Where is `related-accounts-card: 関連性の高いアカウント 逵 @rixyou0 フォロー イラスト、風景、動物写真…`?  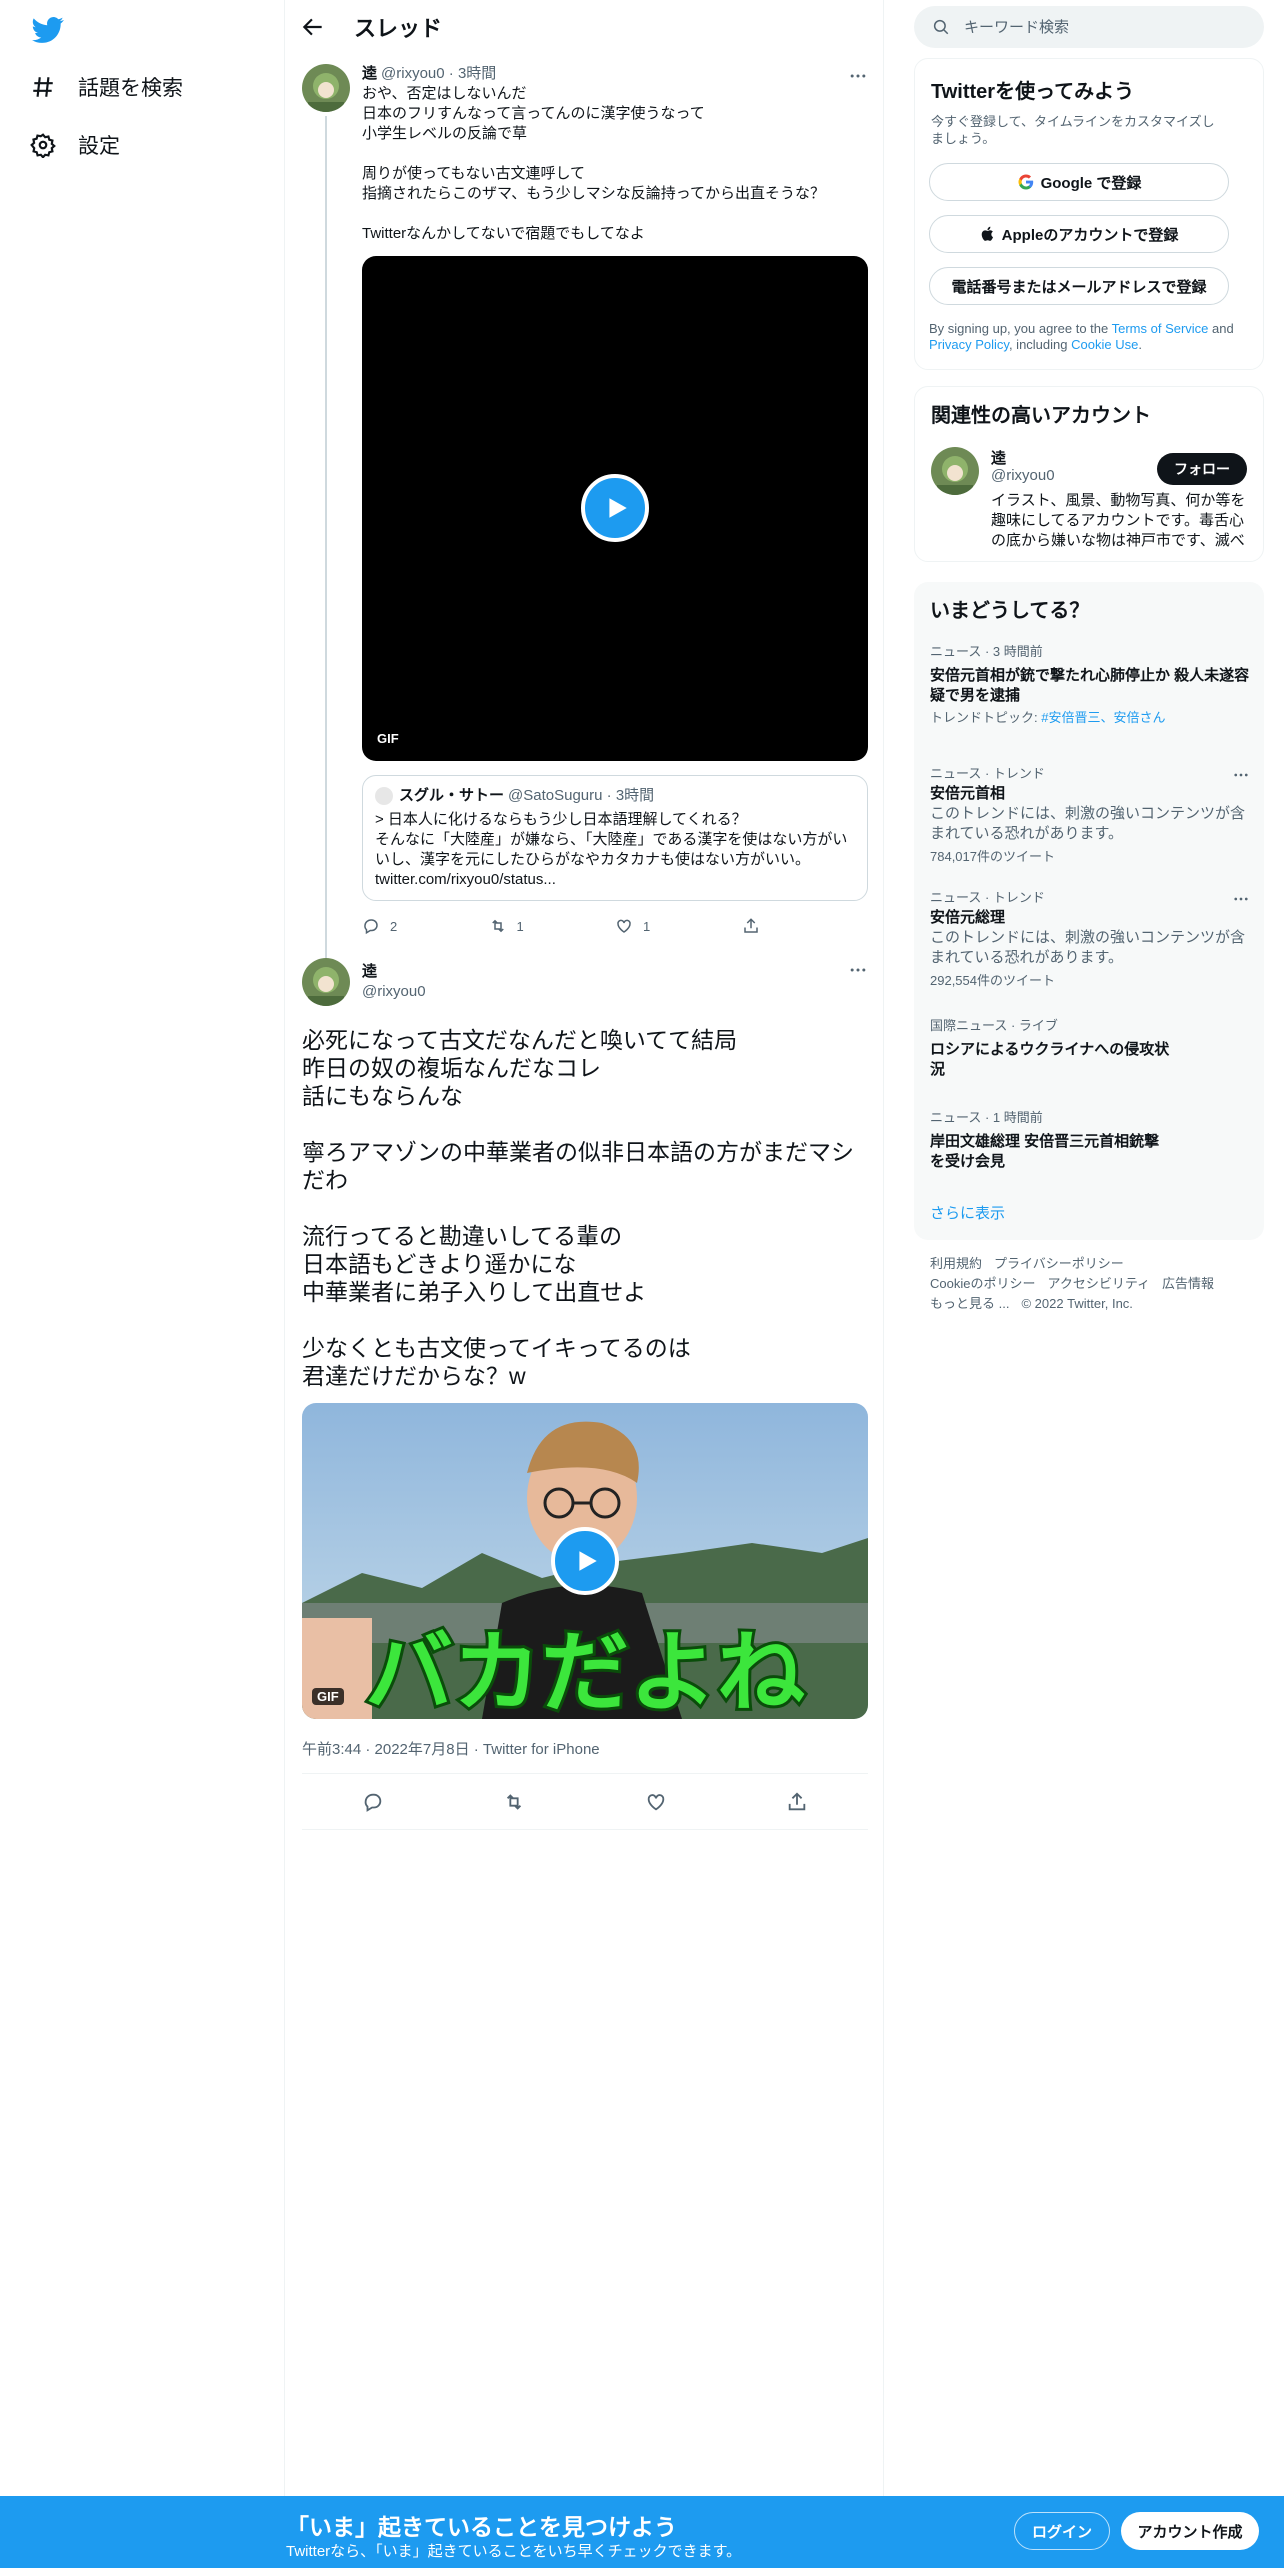
related-accounts-card: 関連性の高いアカウント 逵 @rixyou0 フォロー イラスト、風景、動物写真… is located at coordinates (1089, 474).